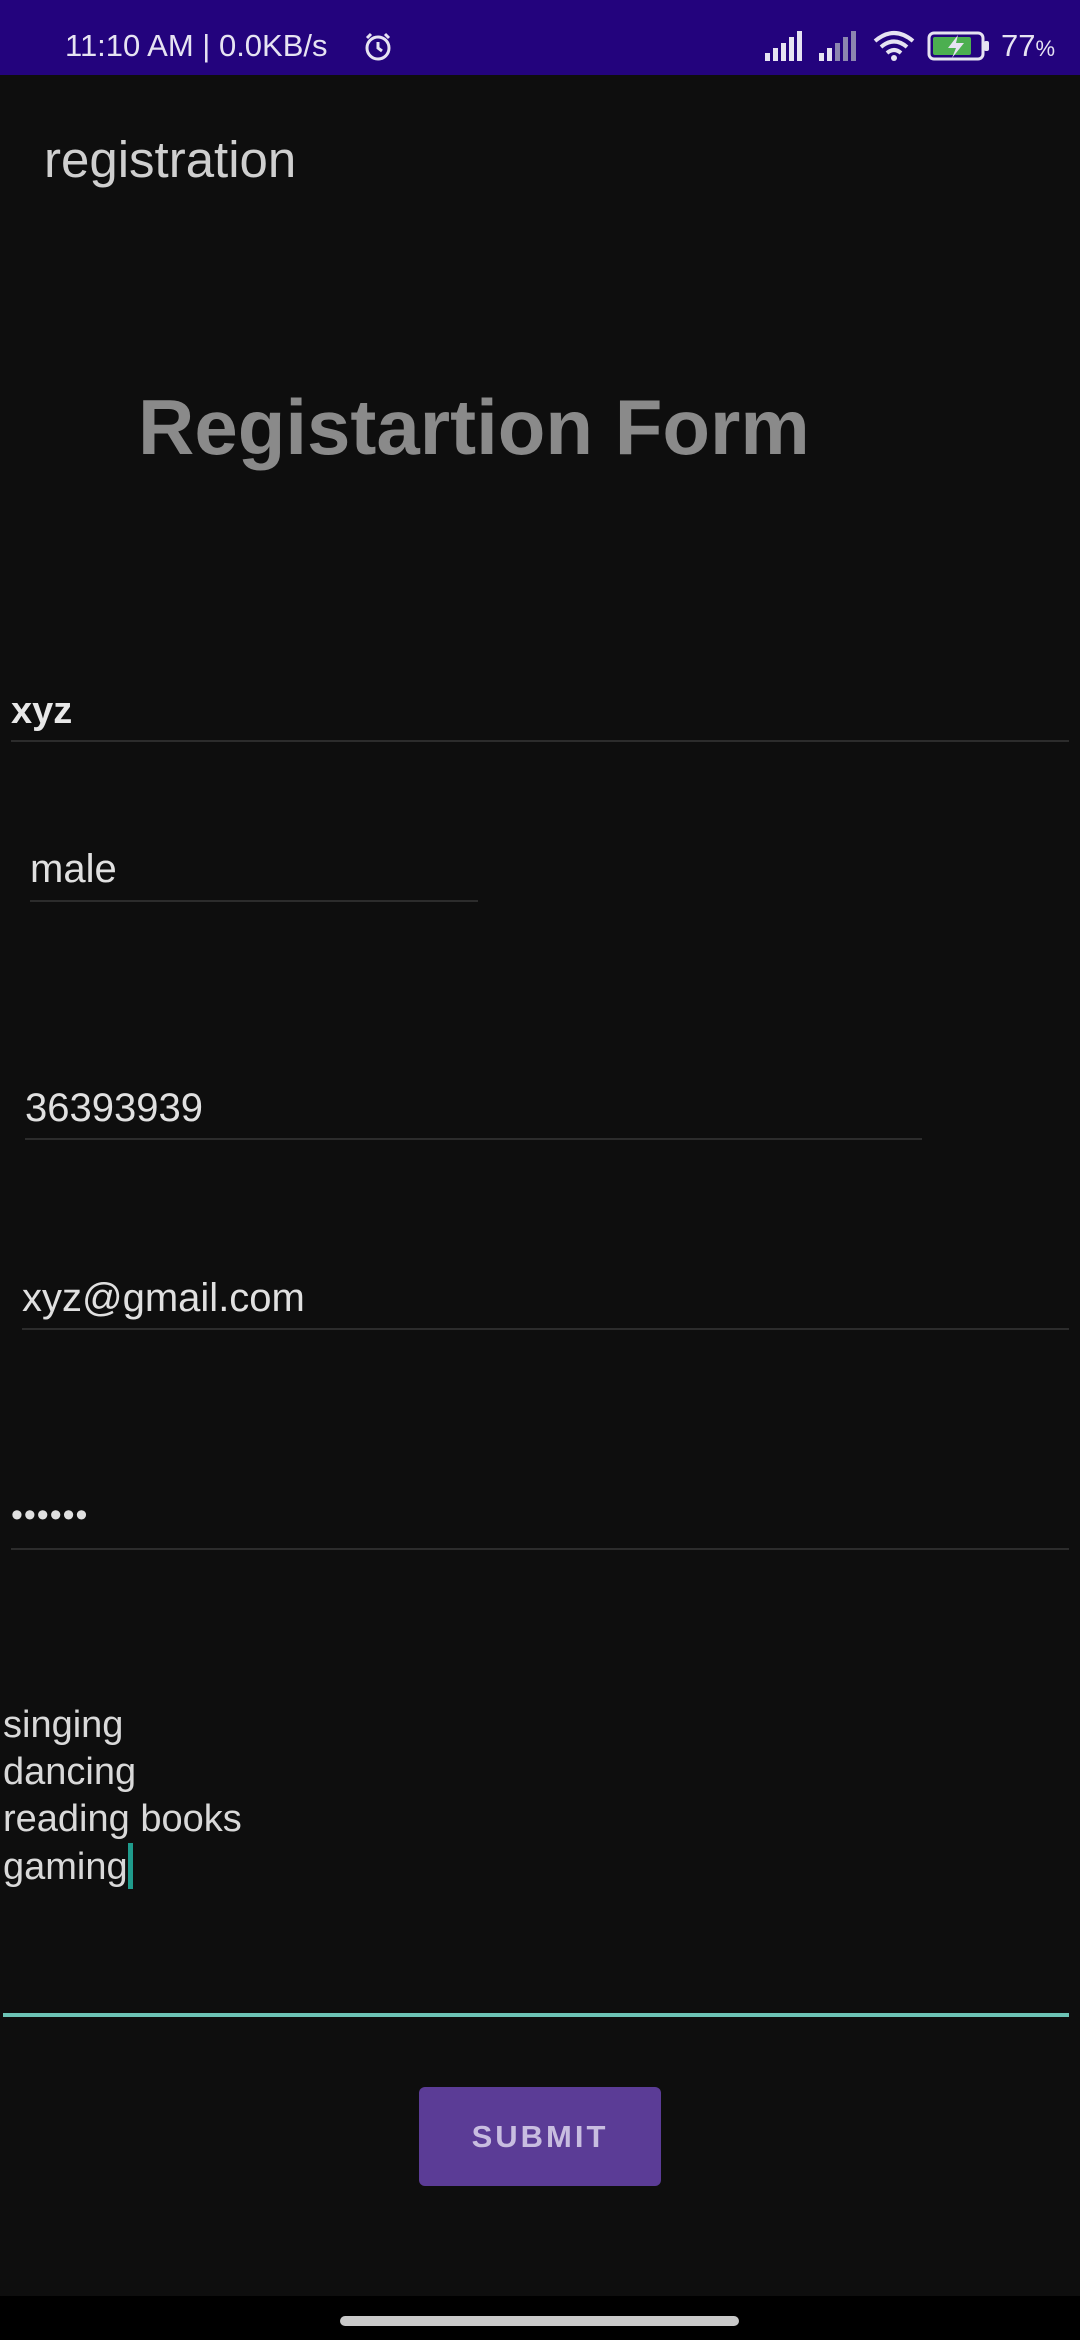 Image resolution: width=1080 pixels, height=2340 pixels. Describe the element at coordinates (73, 869) in the screenshot. I see `gender-field: male` at that location.